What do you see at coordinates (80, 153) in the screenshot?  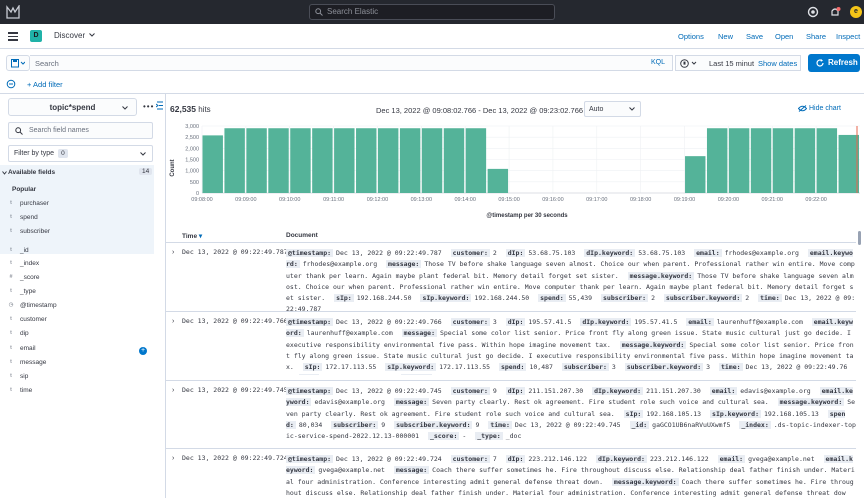 I see `filter-by-type-button: Filter by type 0` at bounding box center [80, 153].